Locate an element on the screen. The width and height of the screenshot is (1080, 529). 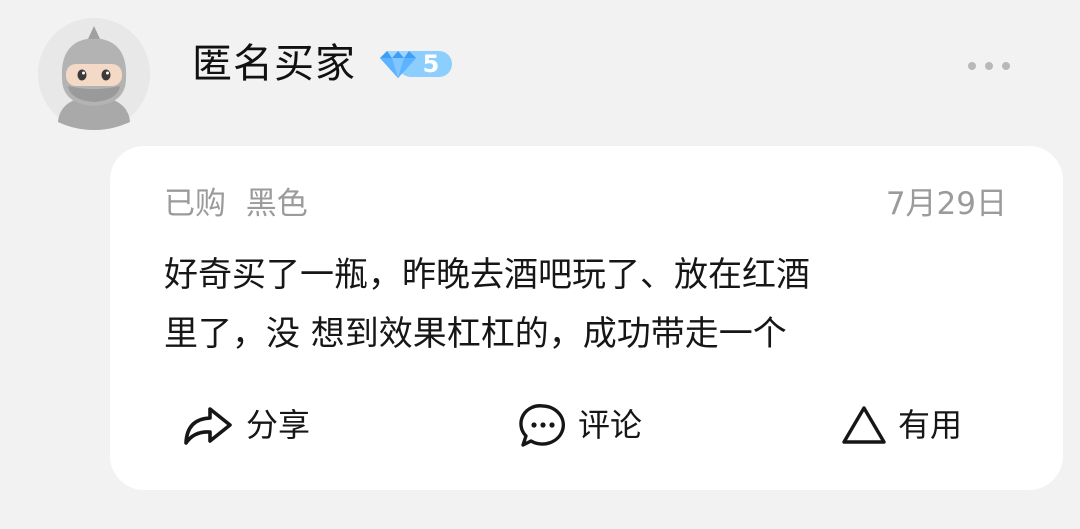
useful-label: 有用 is located at coordinates (930, 425).